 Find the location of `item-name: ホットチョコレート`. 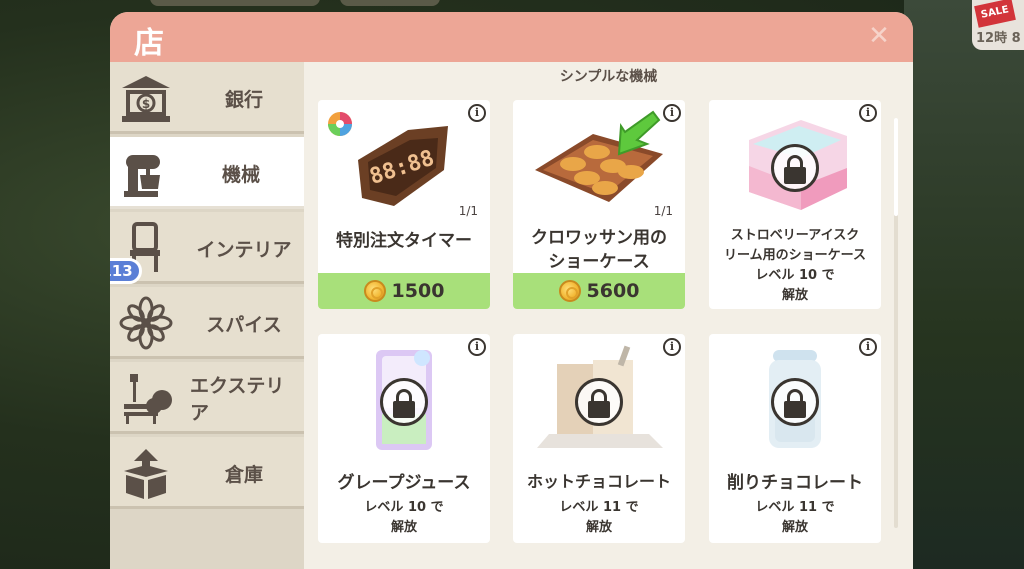

item-name: ホットチョコレート is located at coordinates (598, 481).